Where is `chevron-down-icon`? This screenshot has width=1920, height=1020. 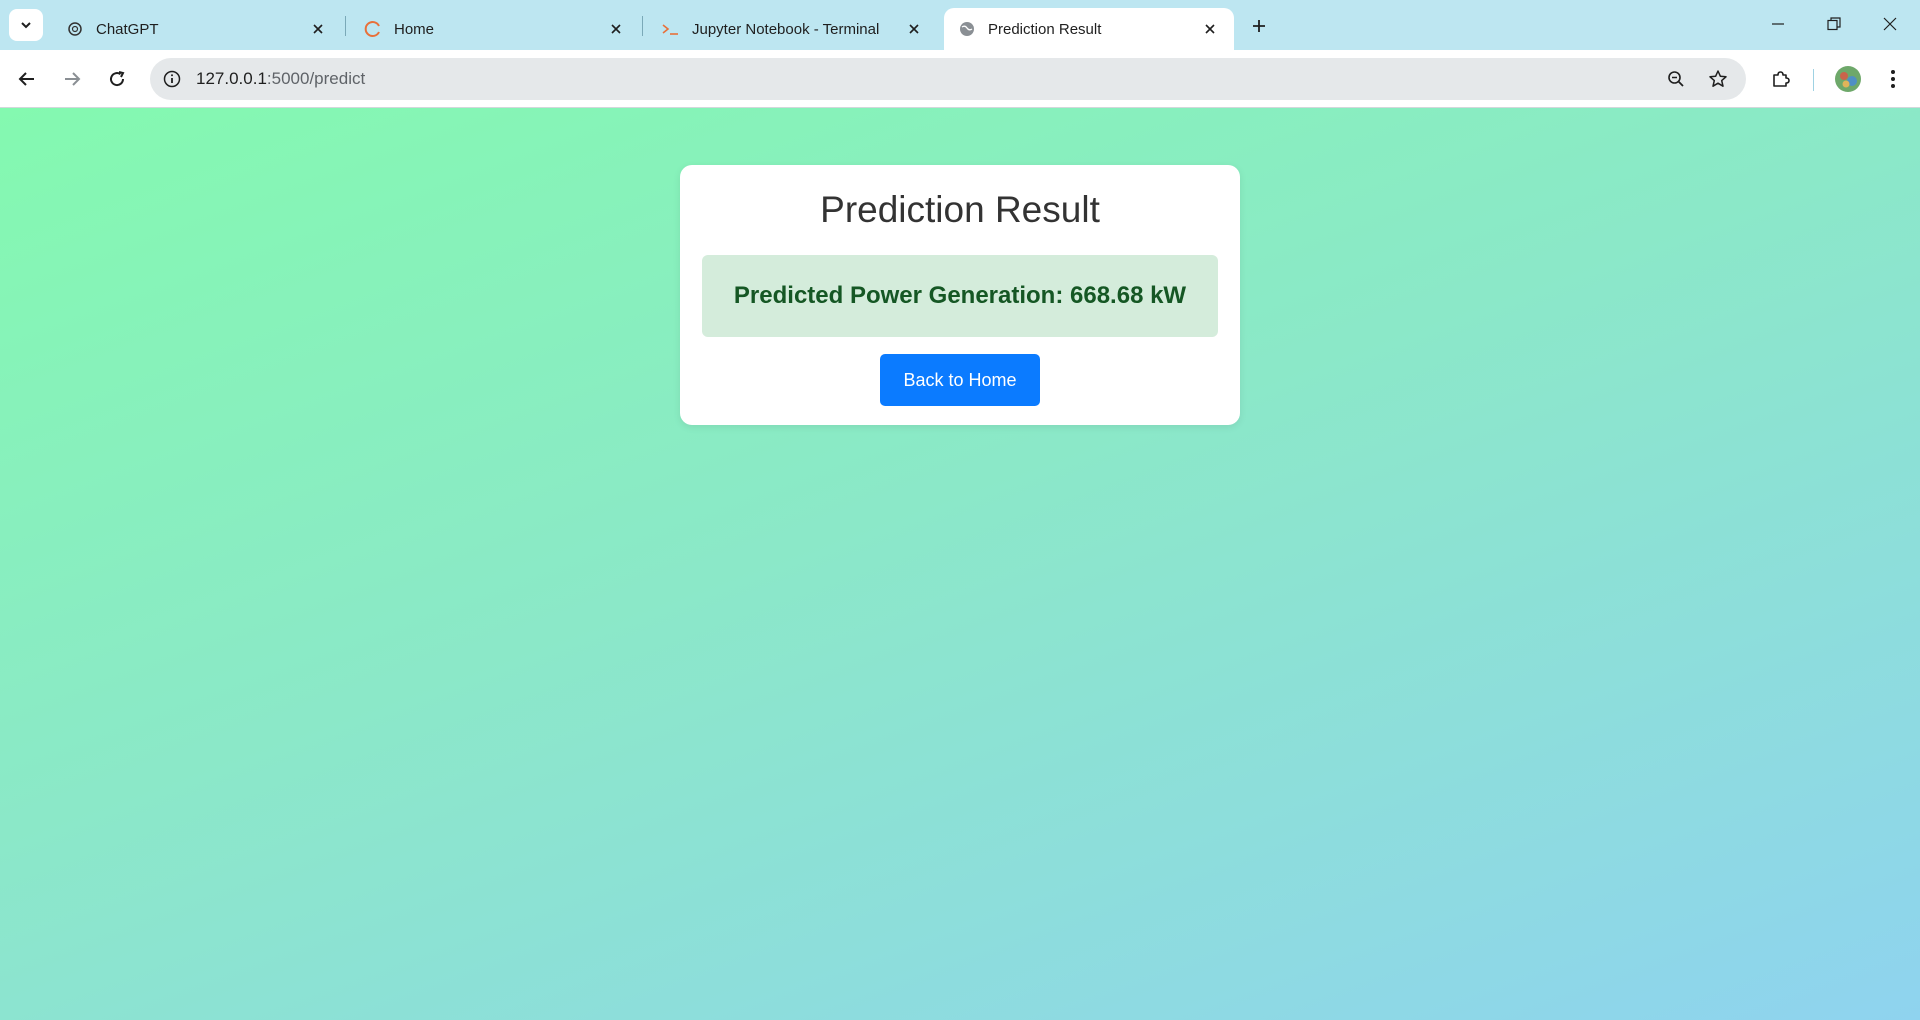 chevron-down-icon is located at coordinates (26, 25).